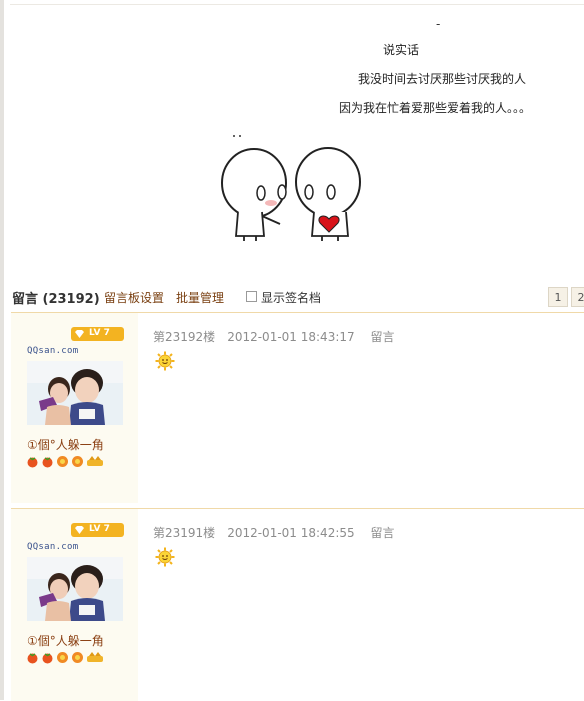 This screenshot has width=584, height=701. Describe the element at coordinates (291, 337) in the screenshot. I see `message-datetime: 2012-01-01 18:43:17` at that location.